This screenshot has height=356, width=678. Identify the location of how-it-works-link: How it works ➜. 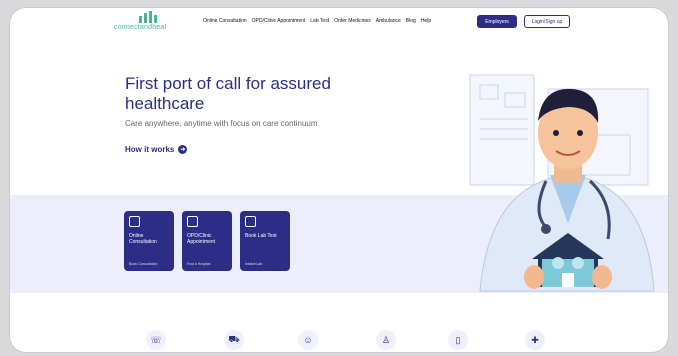
(156, 149).